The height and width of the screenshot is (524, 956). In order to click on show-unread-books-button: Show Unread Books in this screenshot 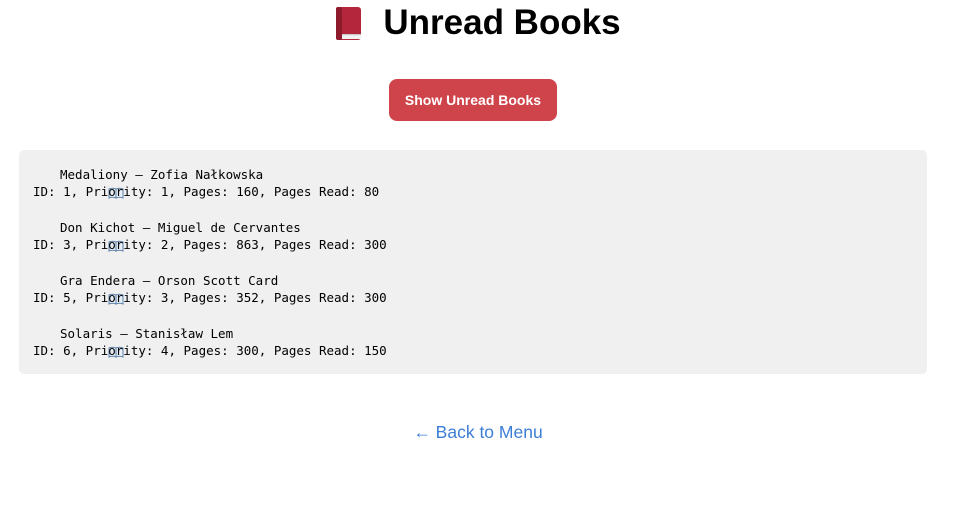, I will do `click(473, 100)`.